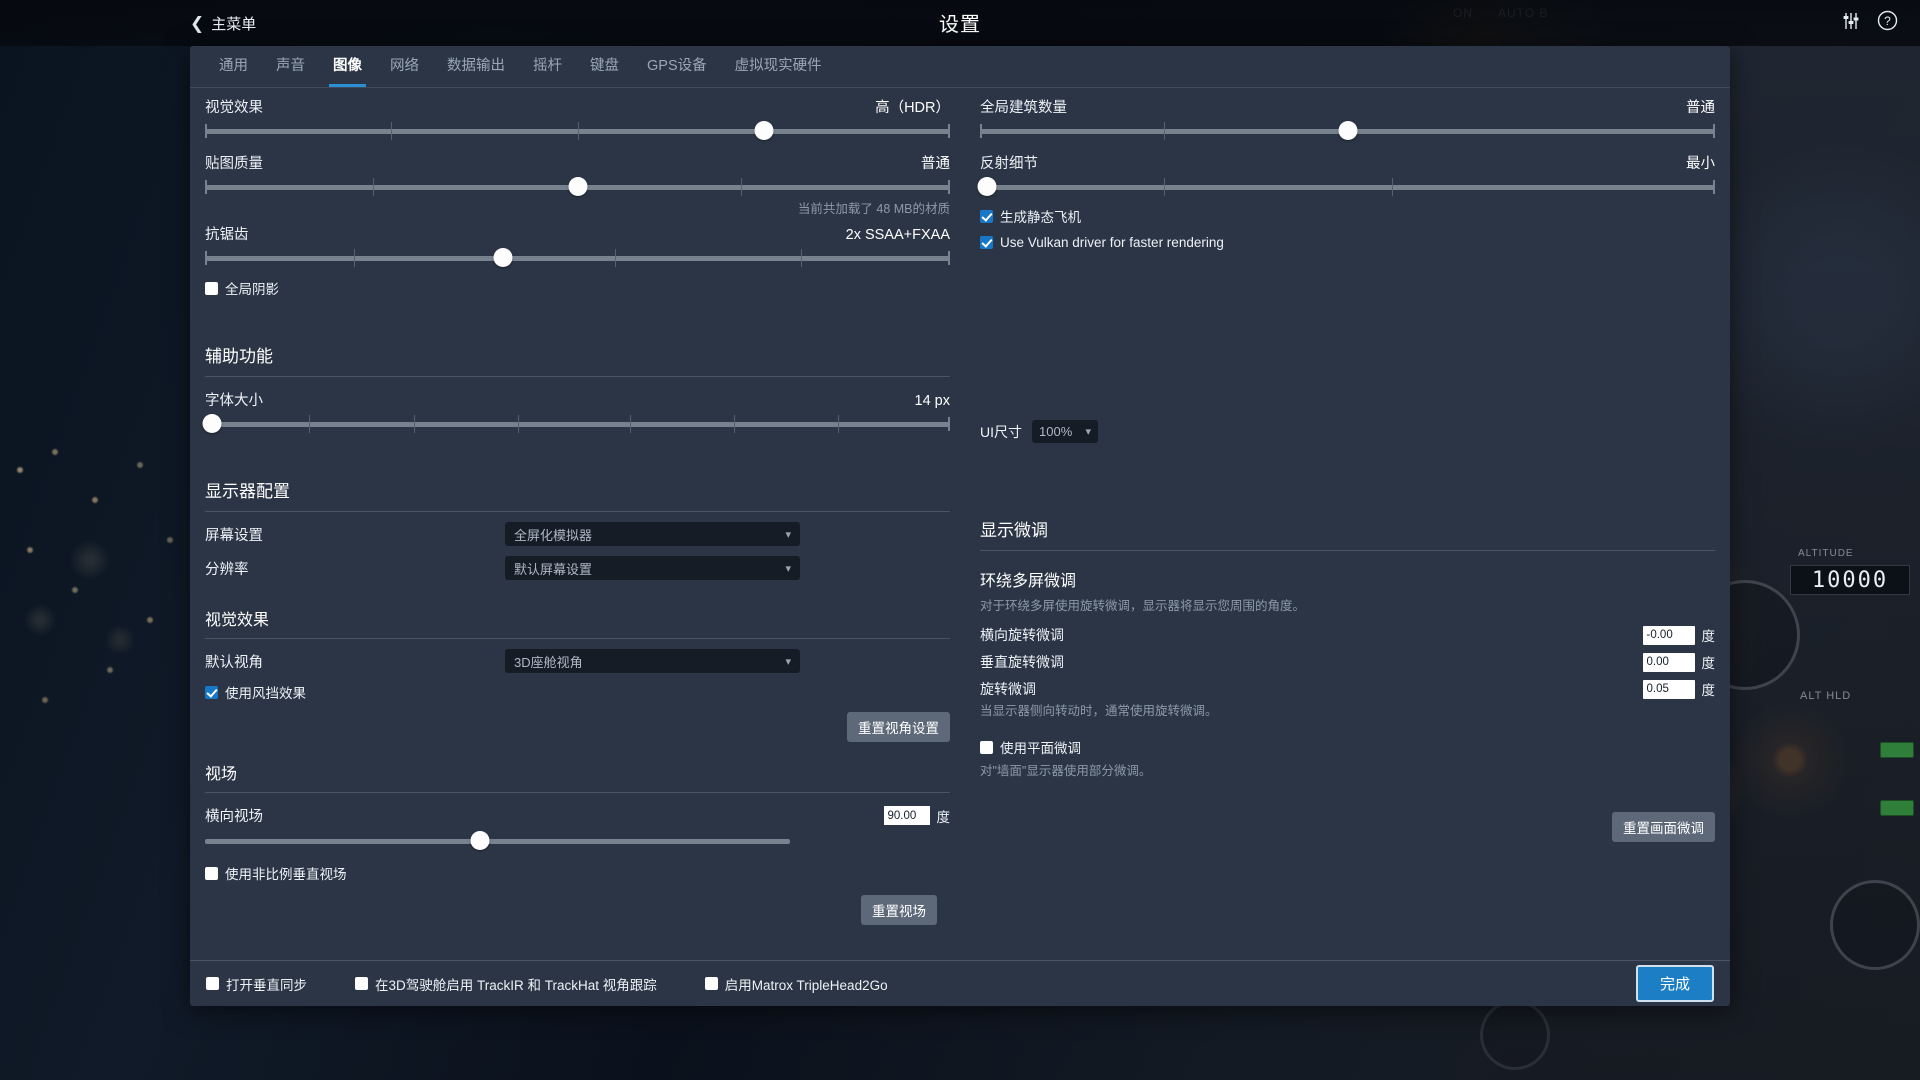 Image resolution: width=1920 pixels, height=1080 pixels. Describe the element at coordinates (1668, 689) in the screenshot. I see `roll-rotation-input` at that location.